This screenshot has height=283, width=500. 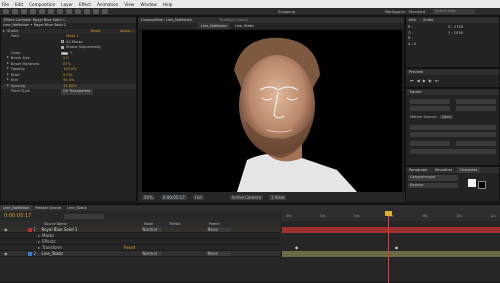 What do you see at coordinates (246, 197) in the screenshot?
I see `camera-select: Active Camera` at bounding box center [246, 197].